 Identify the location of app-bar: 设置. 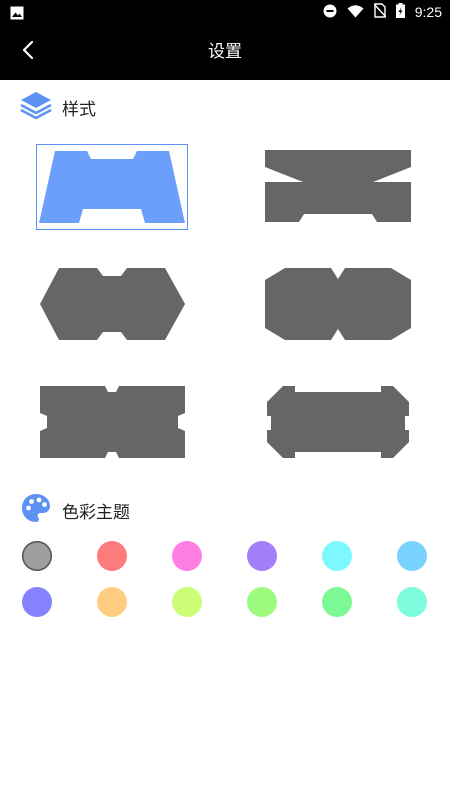
(225, 52).